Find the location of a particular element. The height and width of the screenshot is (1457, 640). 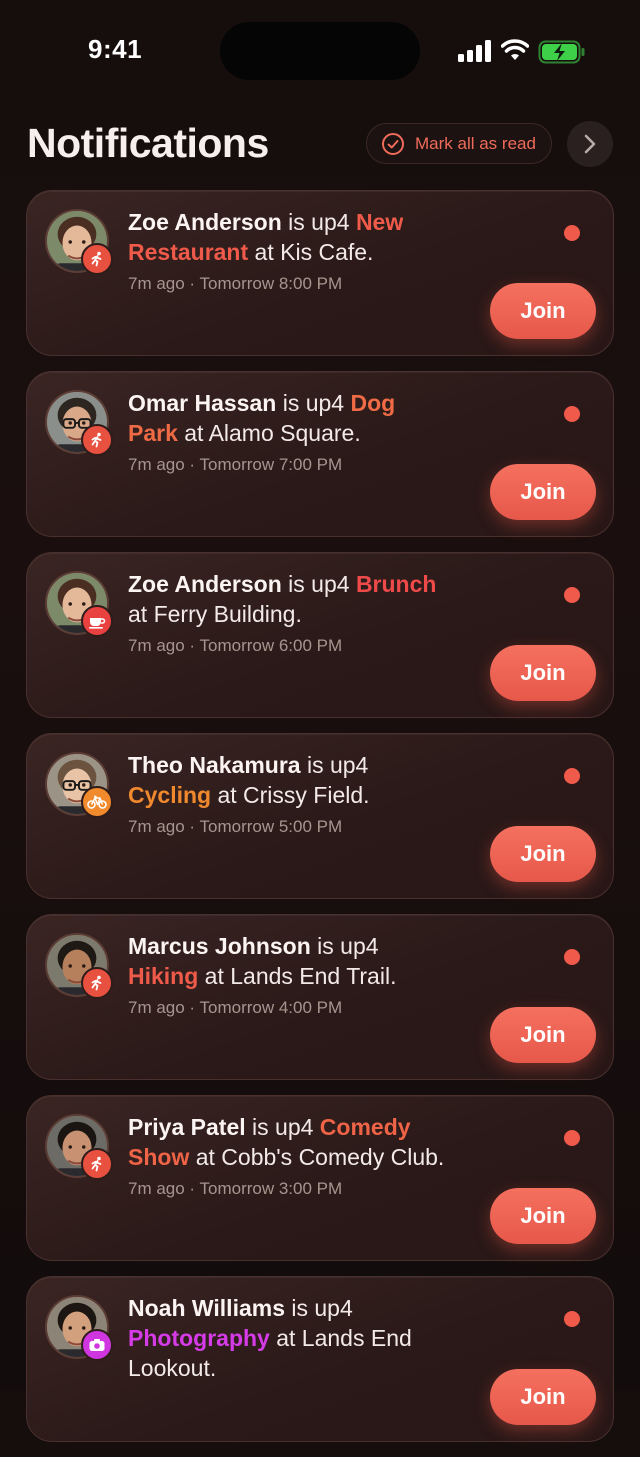

chevron-right-icon is located at coordinates (590, 144).